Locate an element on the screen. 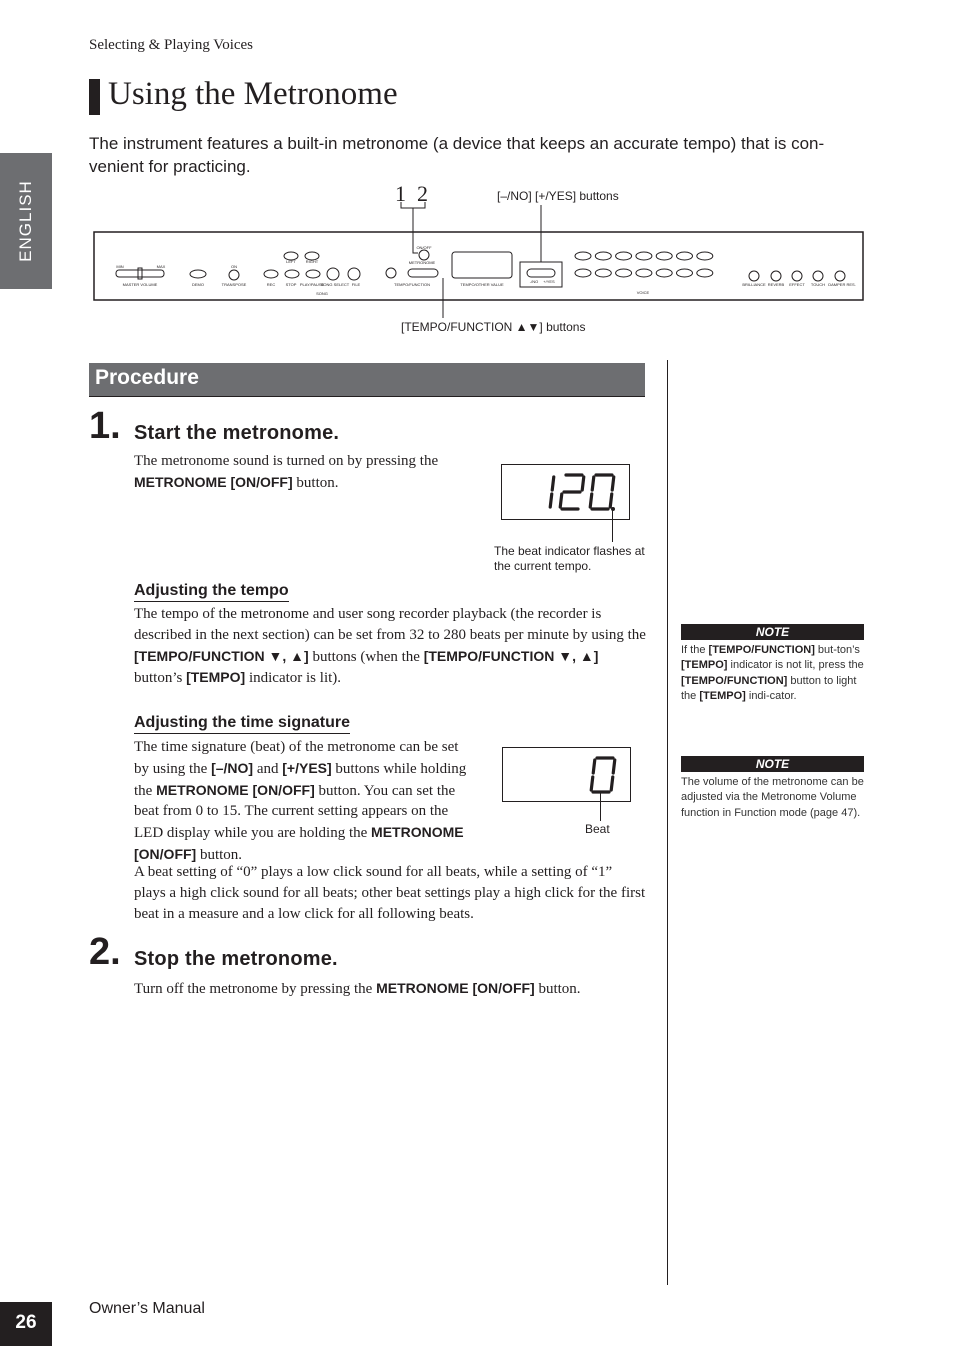 The image size is (954, 1346). label-right: RIGHT is located at coordinates (312, 261).